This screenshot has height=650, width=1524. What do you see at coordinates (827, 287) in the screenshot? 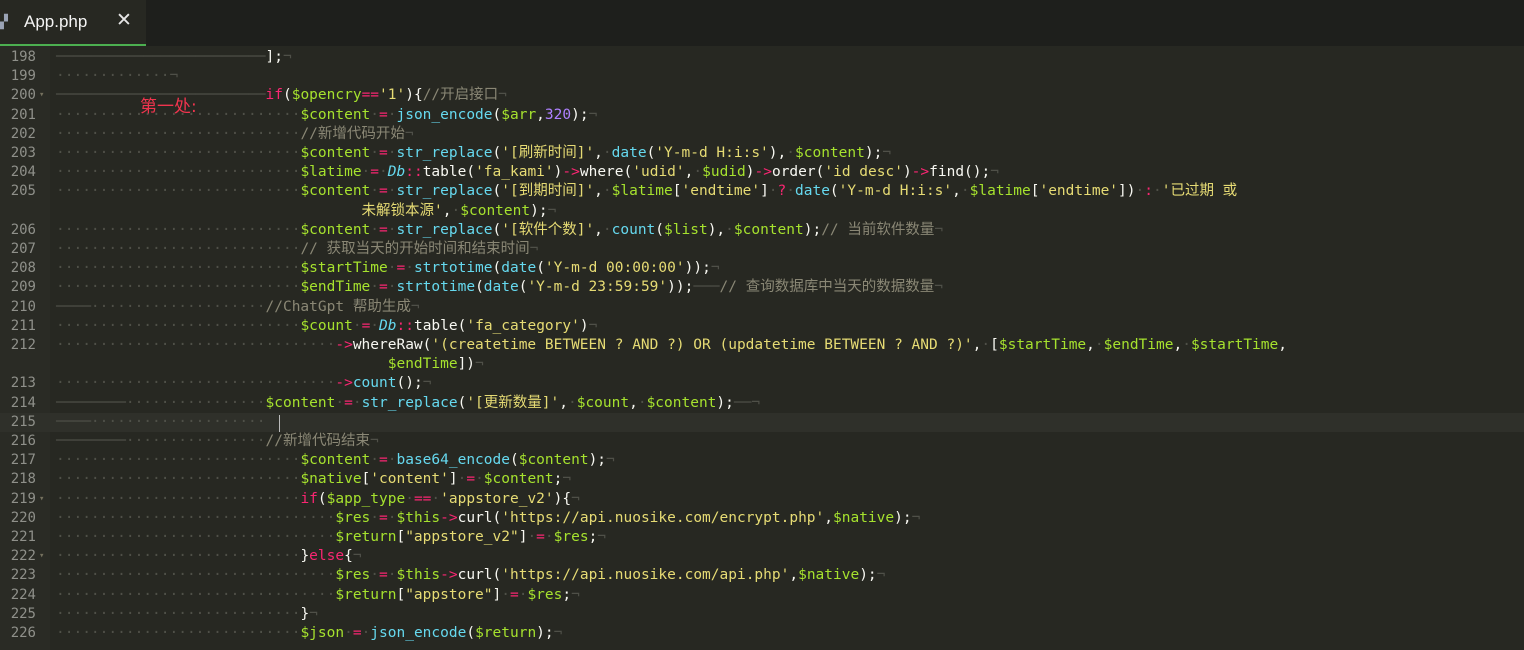
I see `code-token: // 查询数据库中当天的数据数量` at bounding box center [827, 287].